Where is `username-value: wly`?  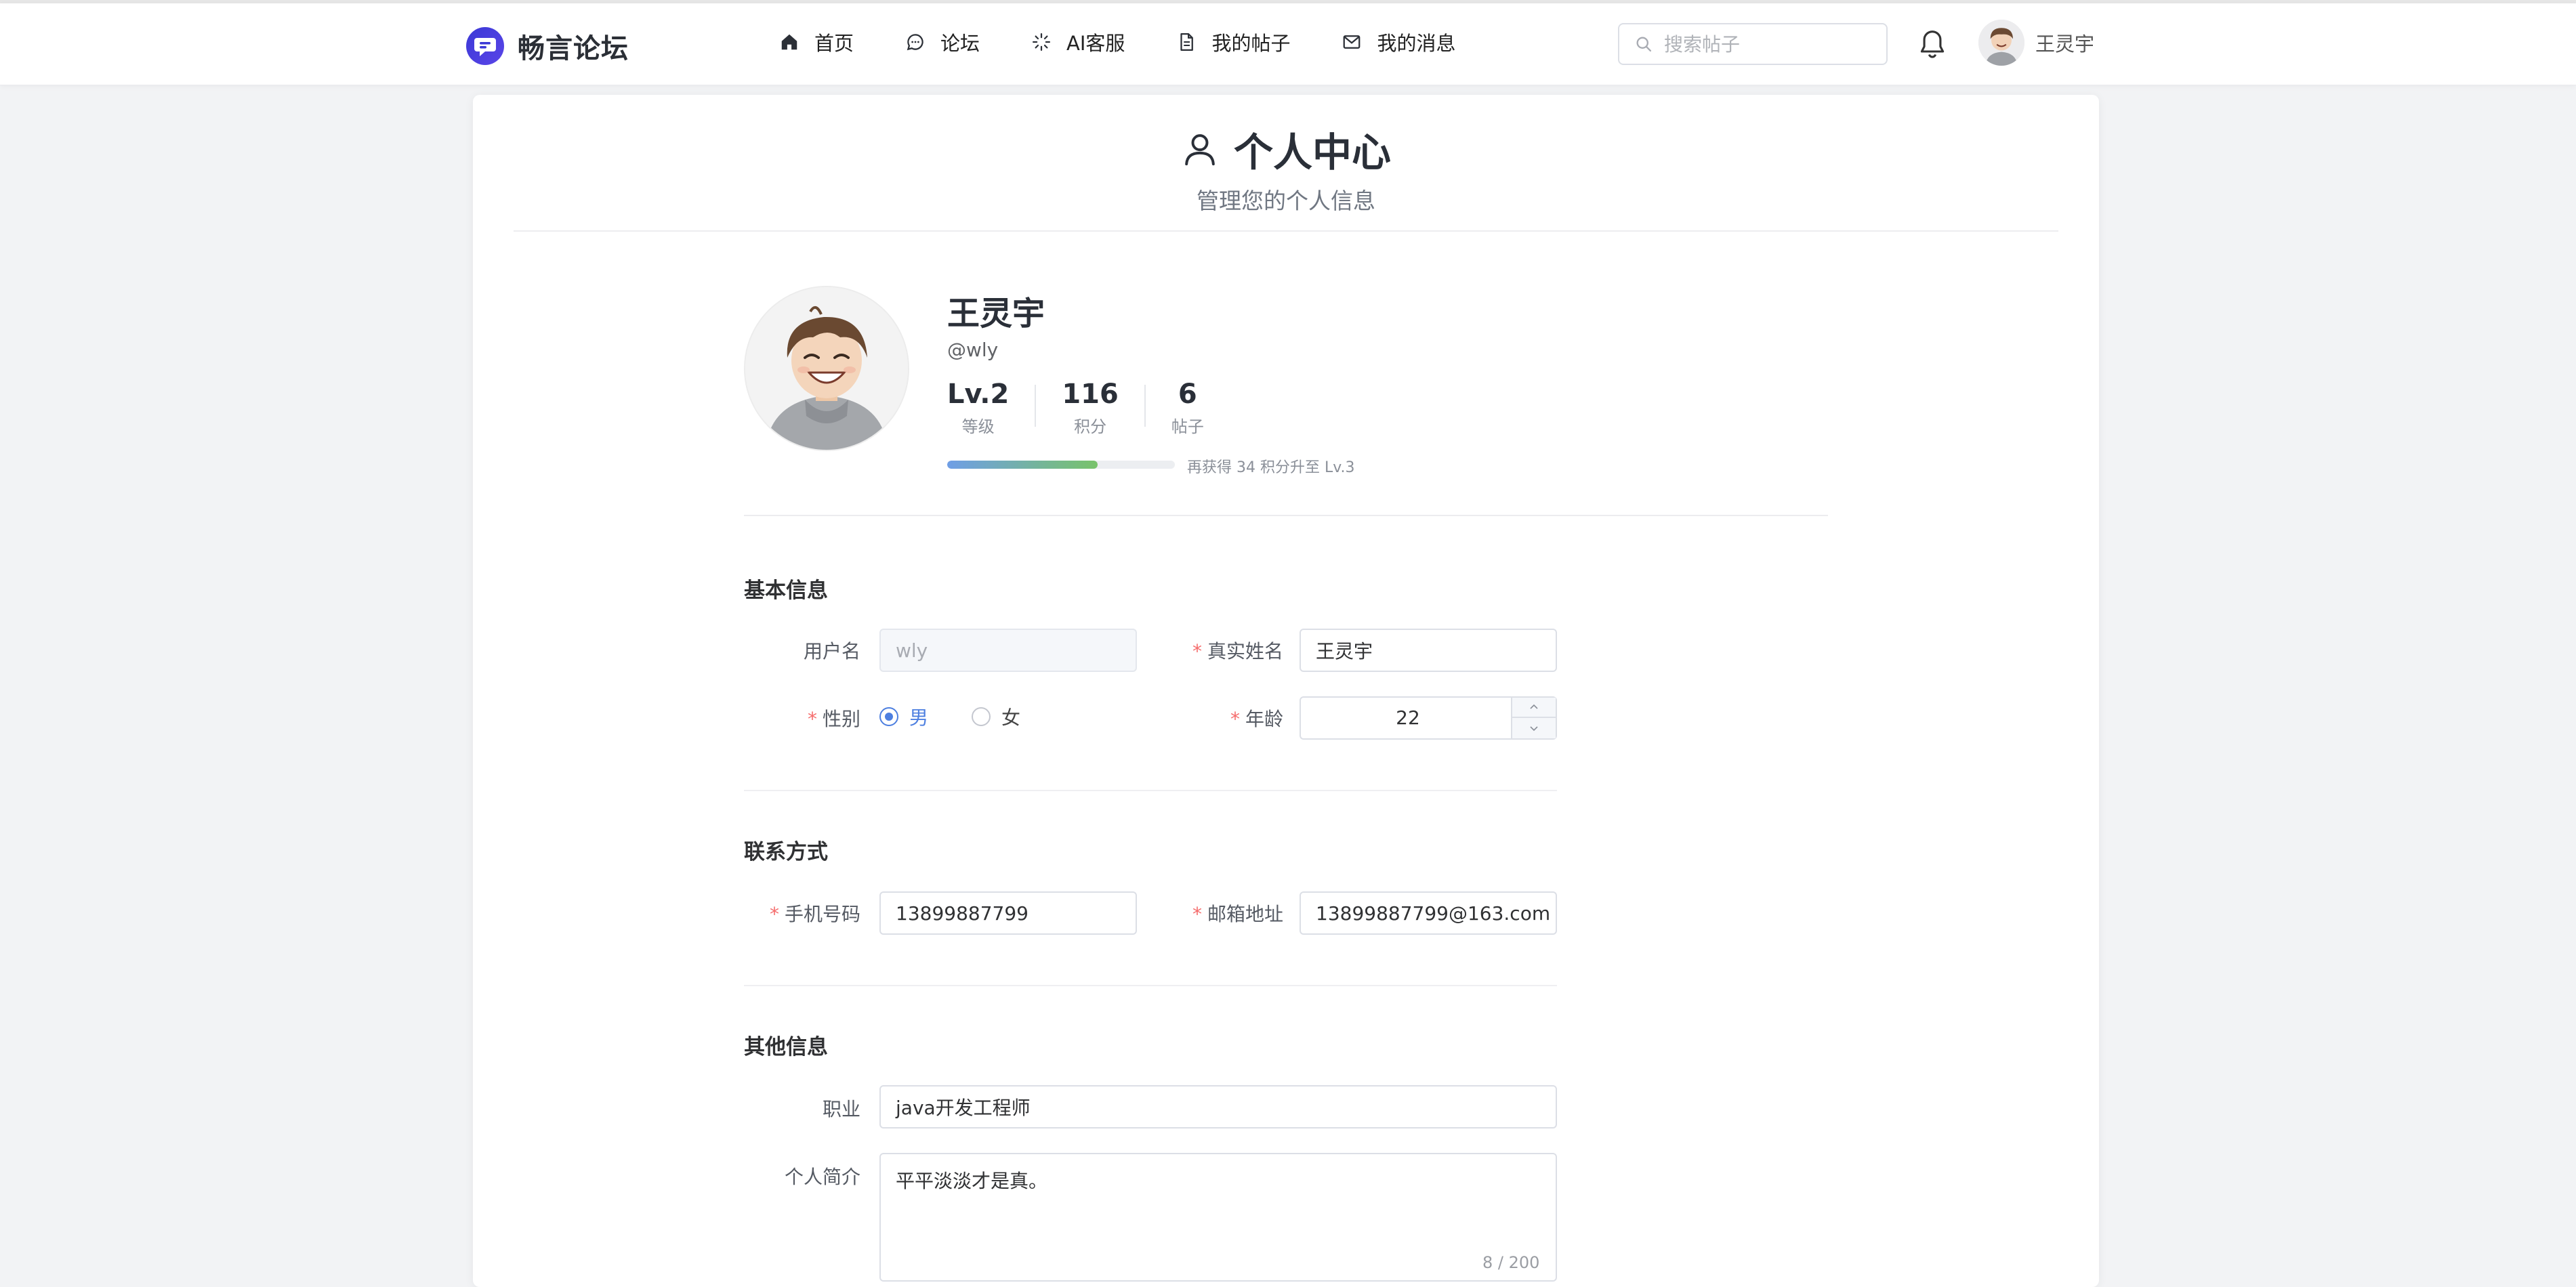
username-value: wly is located at coordinates (912, 651).